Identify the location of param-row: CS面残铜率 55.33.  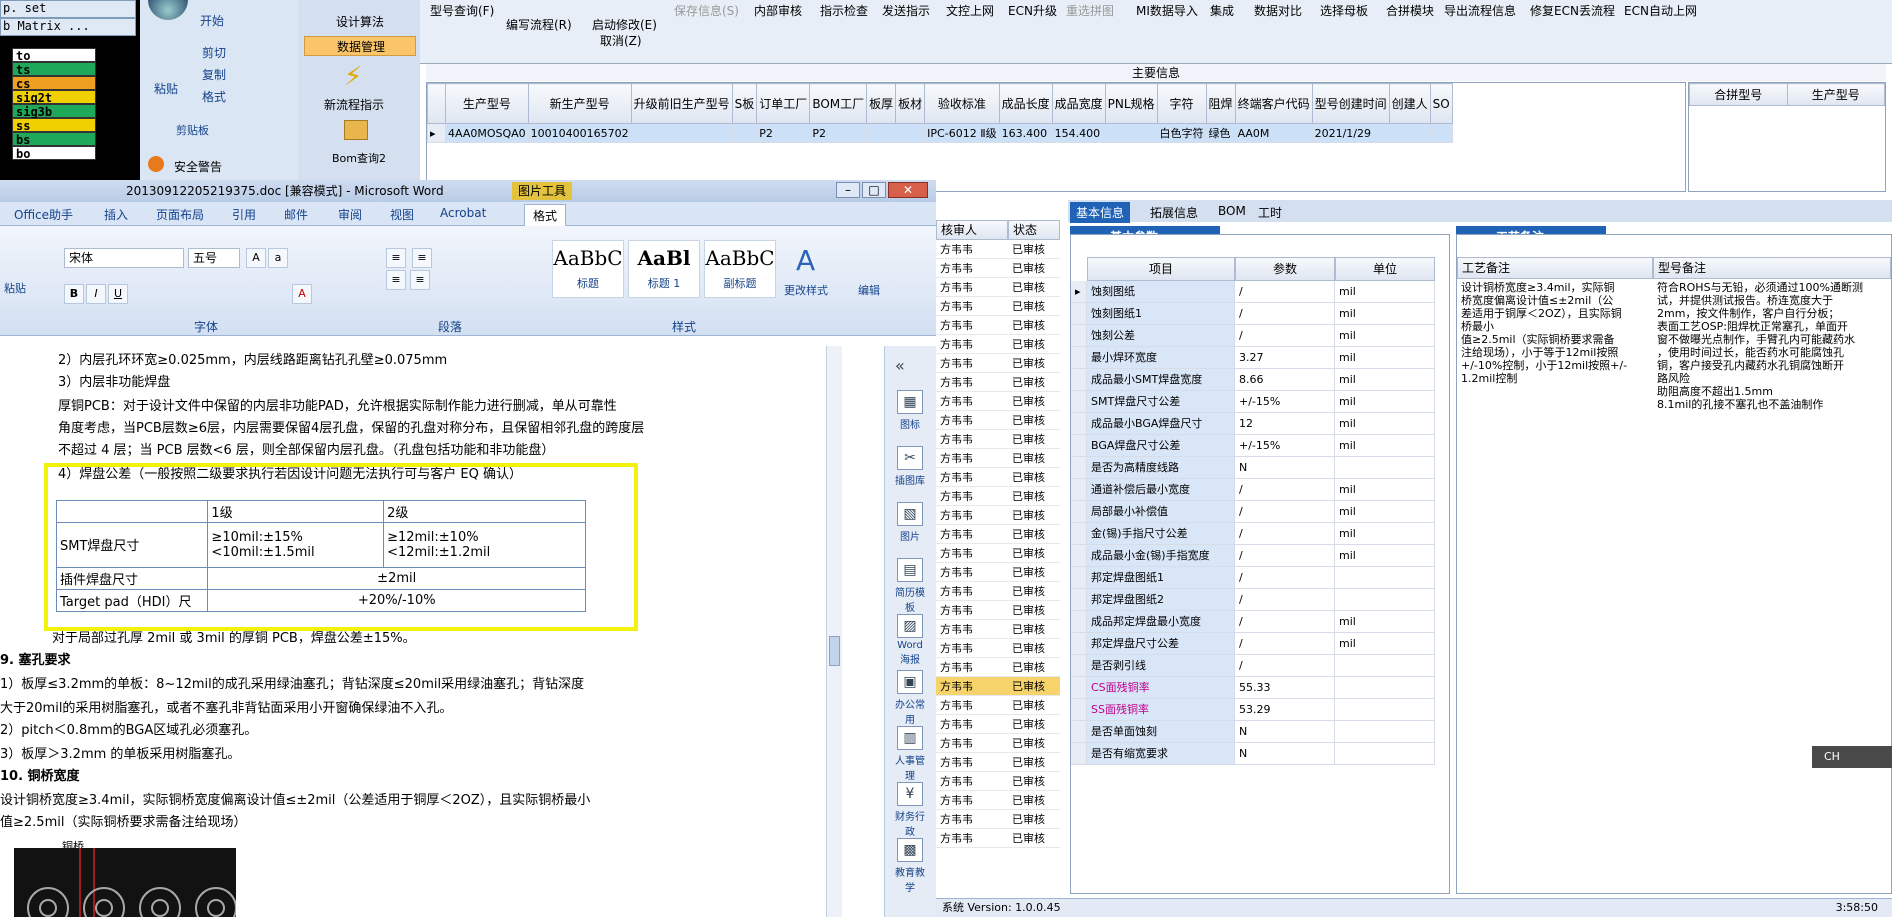
(1261, 688).